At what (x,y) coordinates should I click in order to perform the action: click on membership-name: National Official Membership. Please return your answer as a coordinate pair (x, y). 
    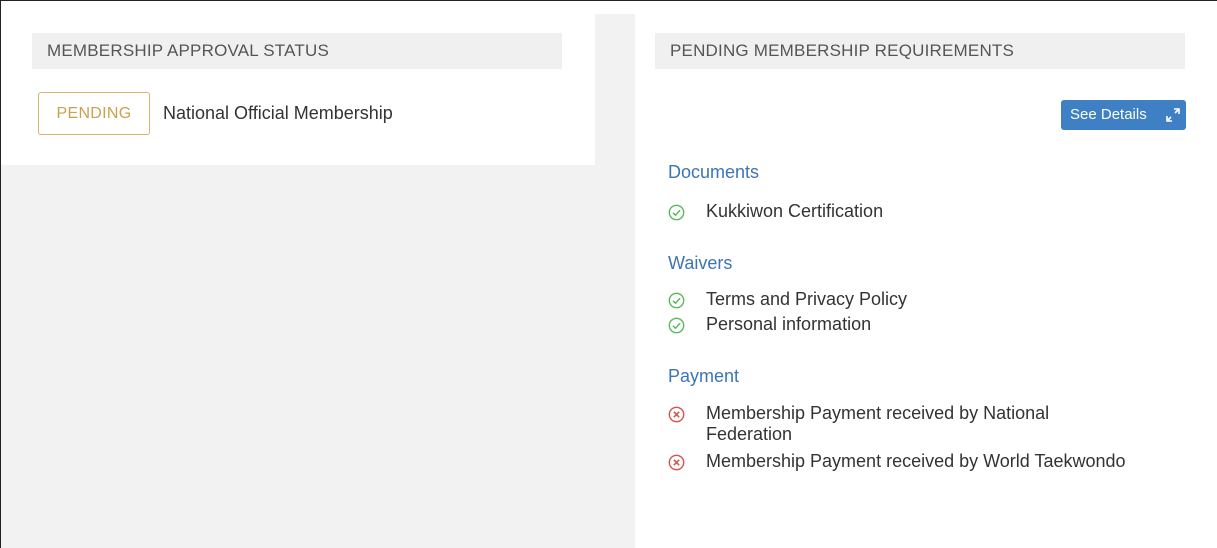
    Looking at the image, I should click on (278, 113).